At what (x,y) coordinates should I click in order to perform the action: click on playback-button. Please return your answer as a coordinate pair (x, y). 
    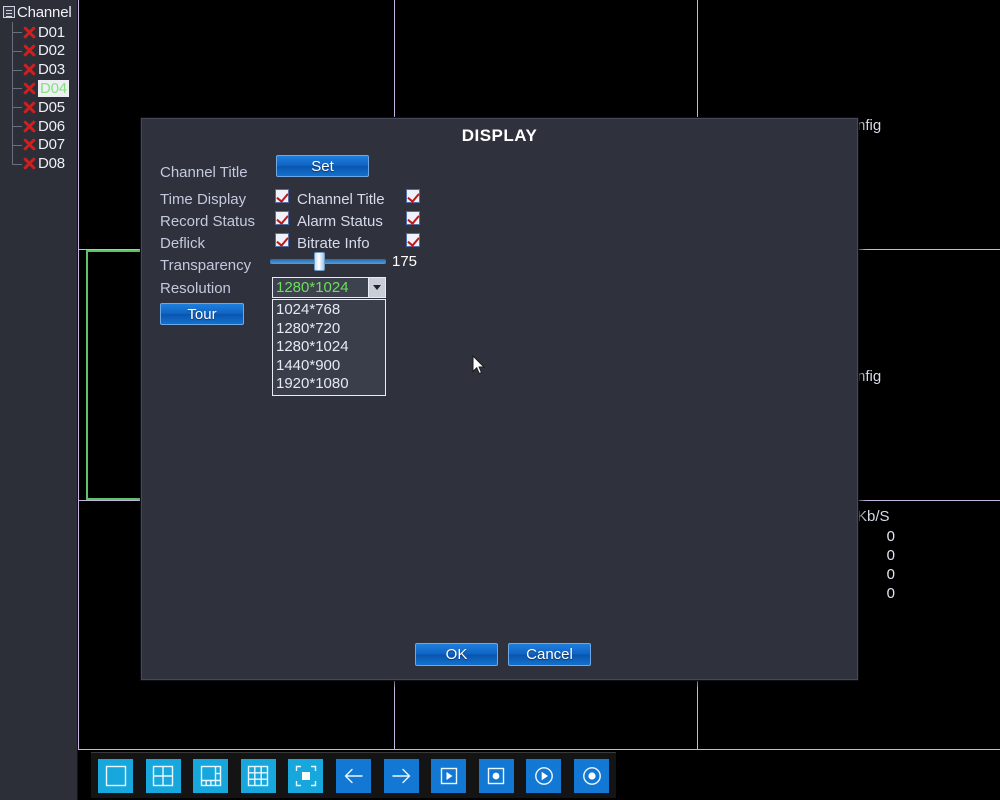
    Looking at the image, I should click on (449, 776).